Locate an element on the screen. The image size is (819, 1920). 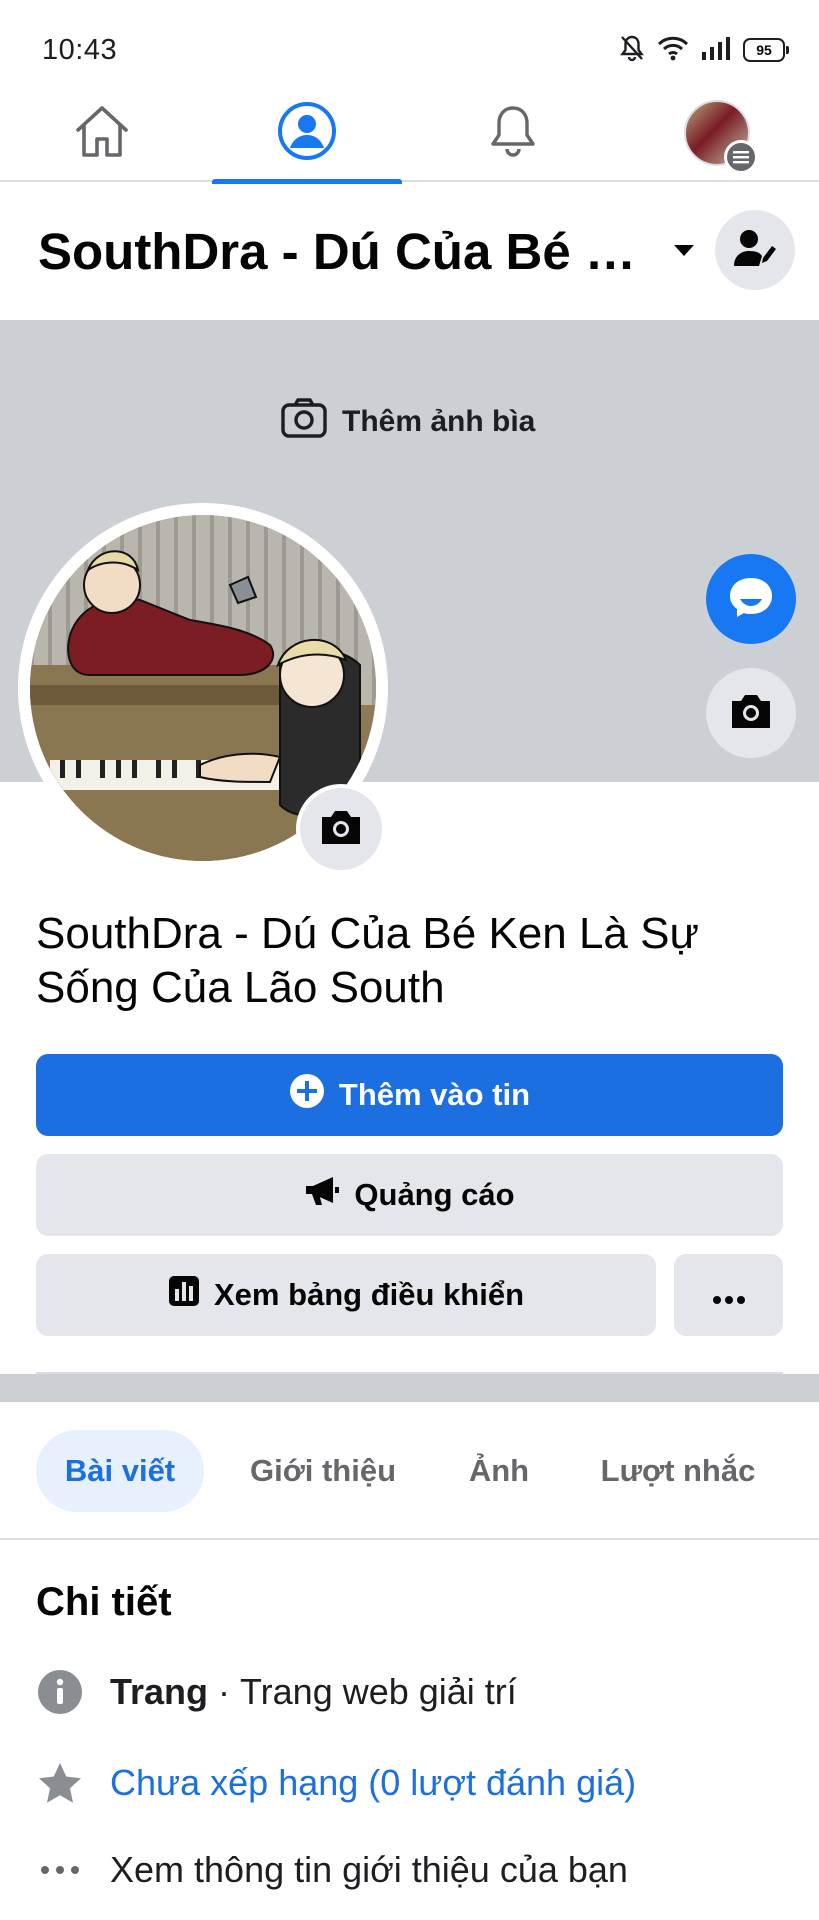
star-icon is located at coordinates (60, 1783).